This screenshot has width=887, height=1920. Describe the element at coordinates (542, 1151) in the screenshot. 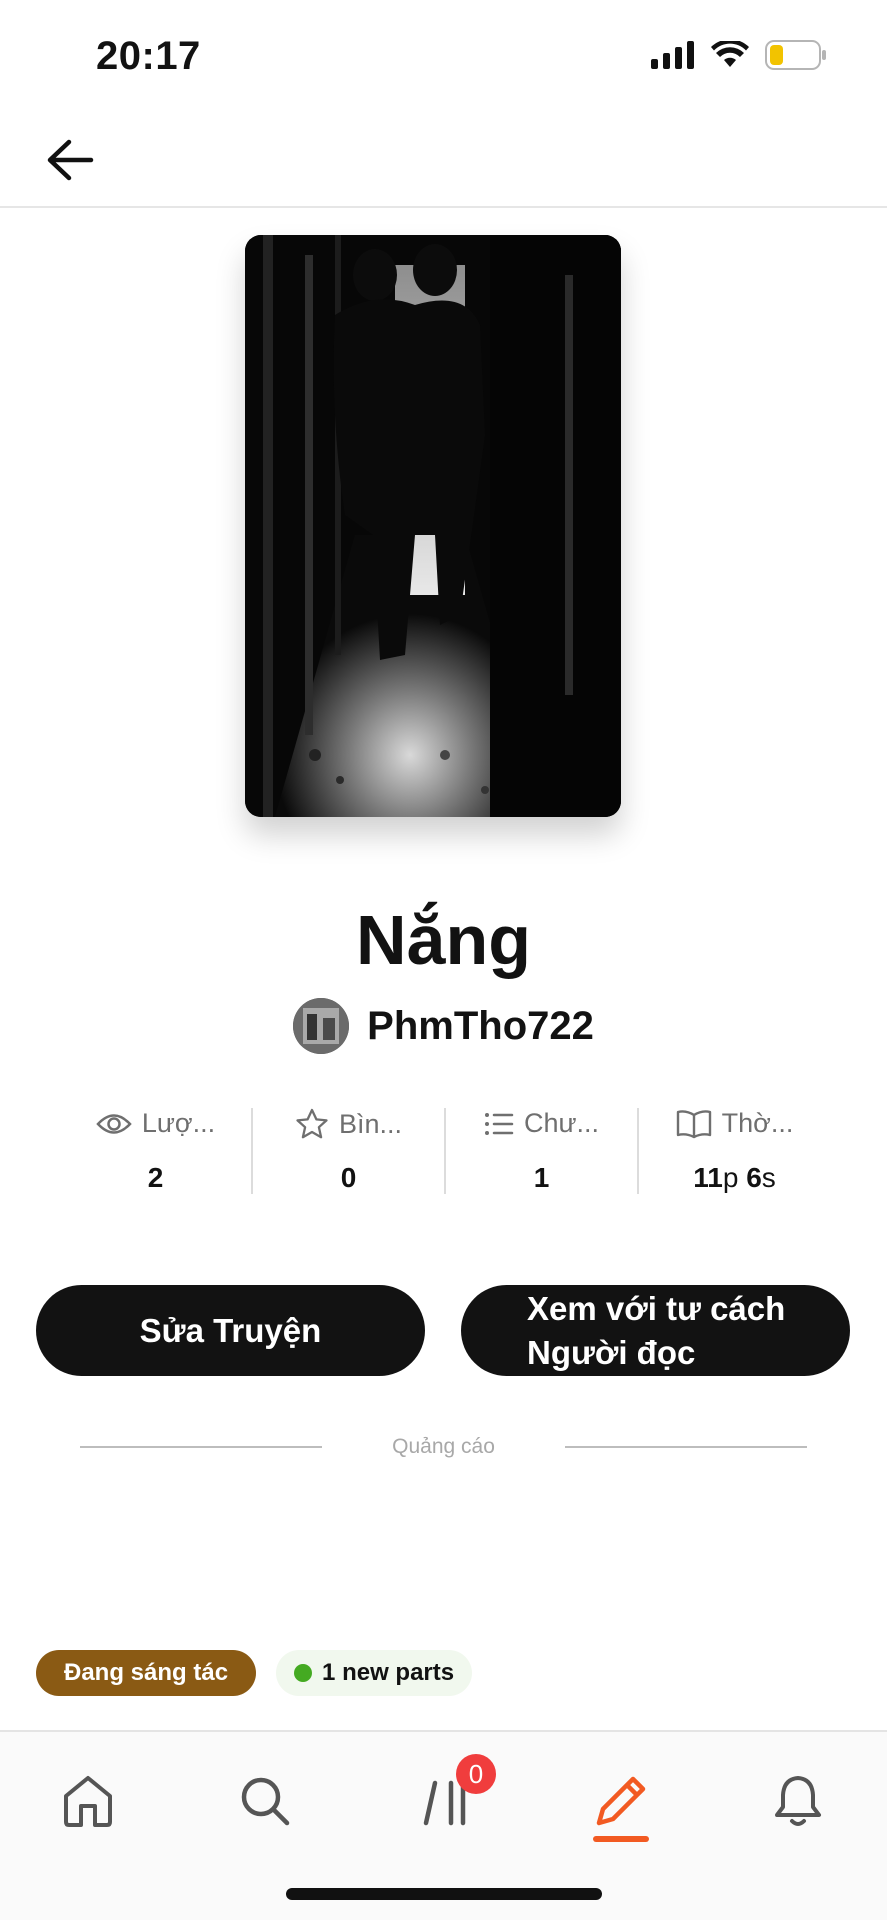

I see `stat-parts: Chư... 1` at that location.